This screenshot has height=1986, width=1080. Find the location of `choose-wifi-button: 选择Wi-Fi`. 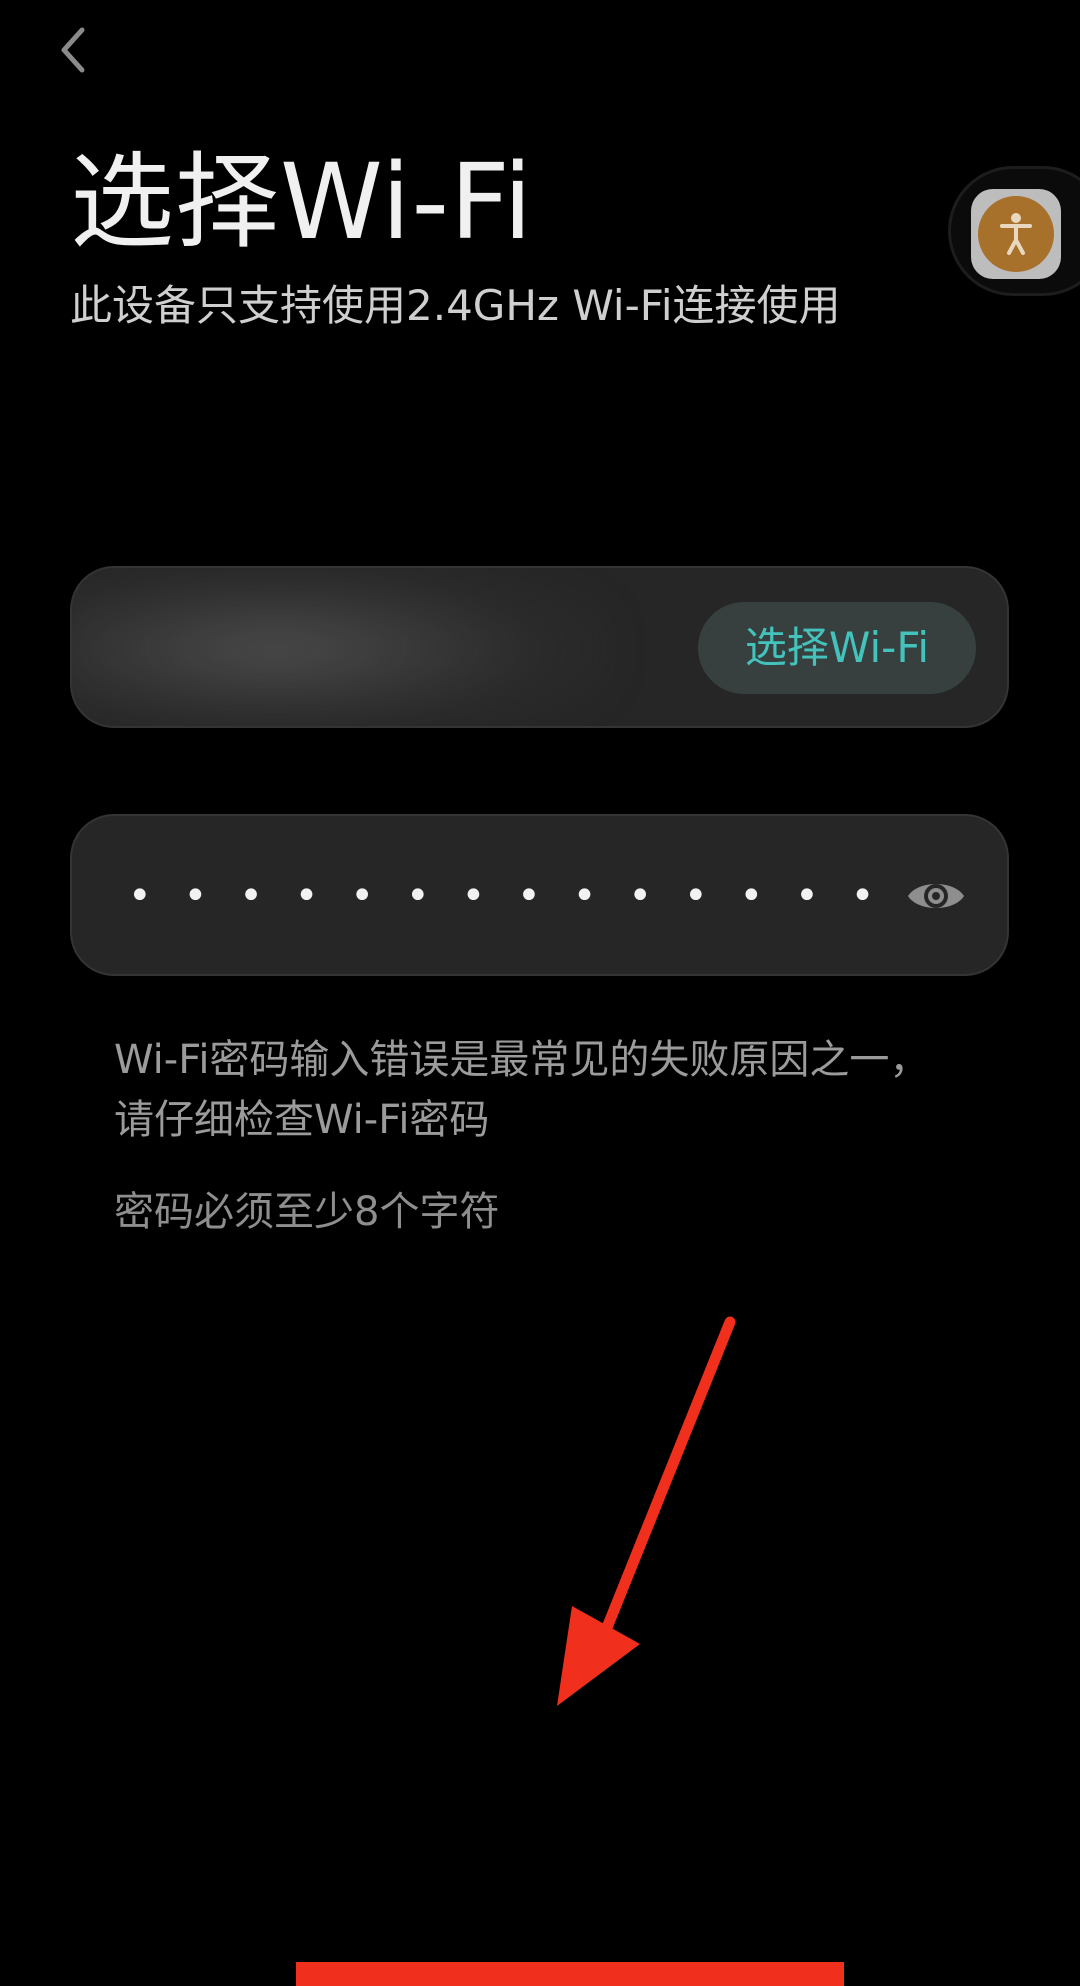

choose-wifi-button: 选择Wi-Fi is located at coordinates (837, 648).